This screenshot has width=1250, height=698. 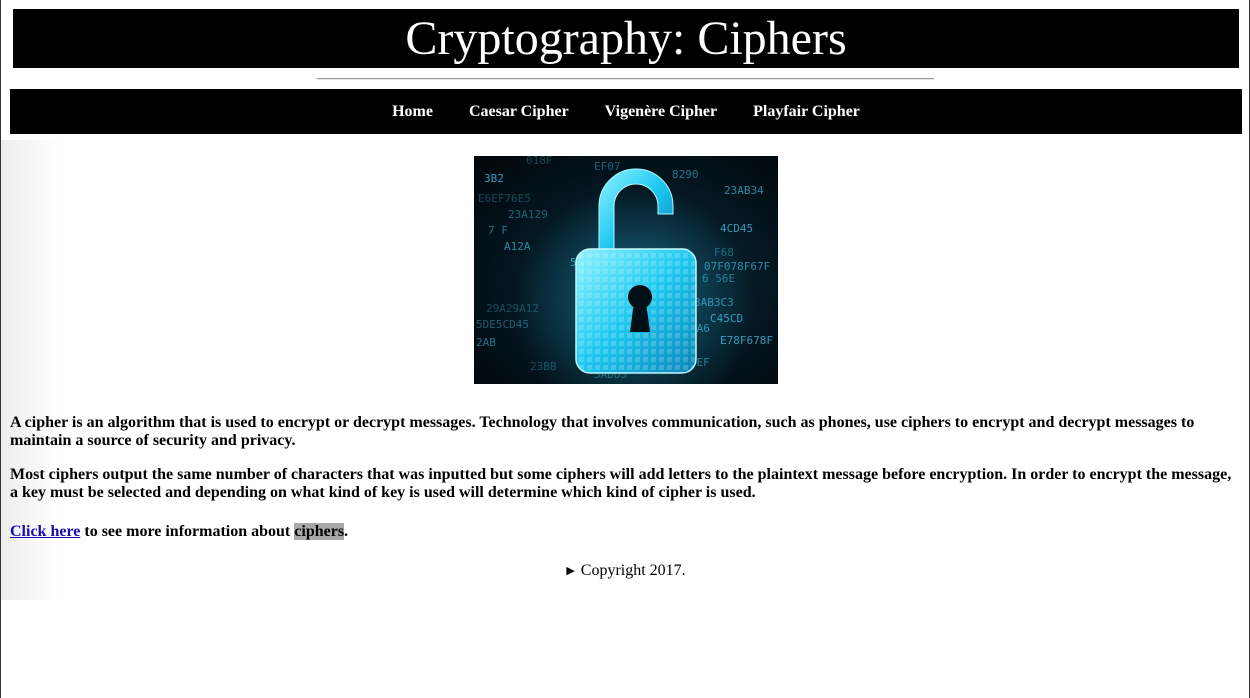 I want to click on nav-caesar-cipher-link: Caesar Cipher, so click(x=519, y=112).